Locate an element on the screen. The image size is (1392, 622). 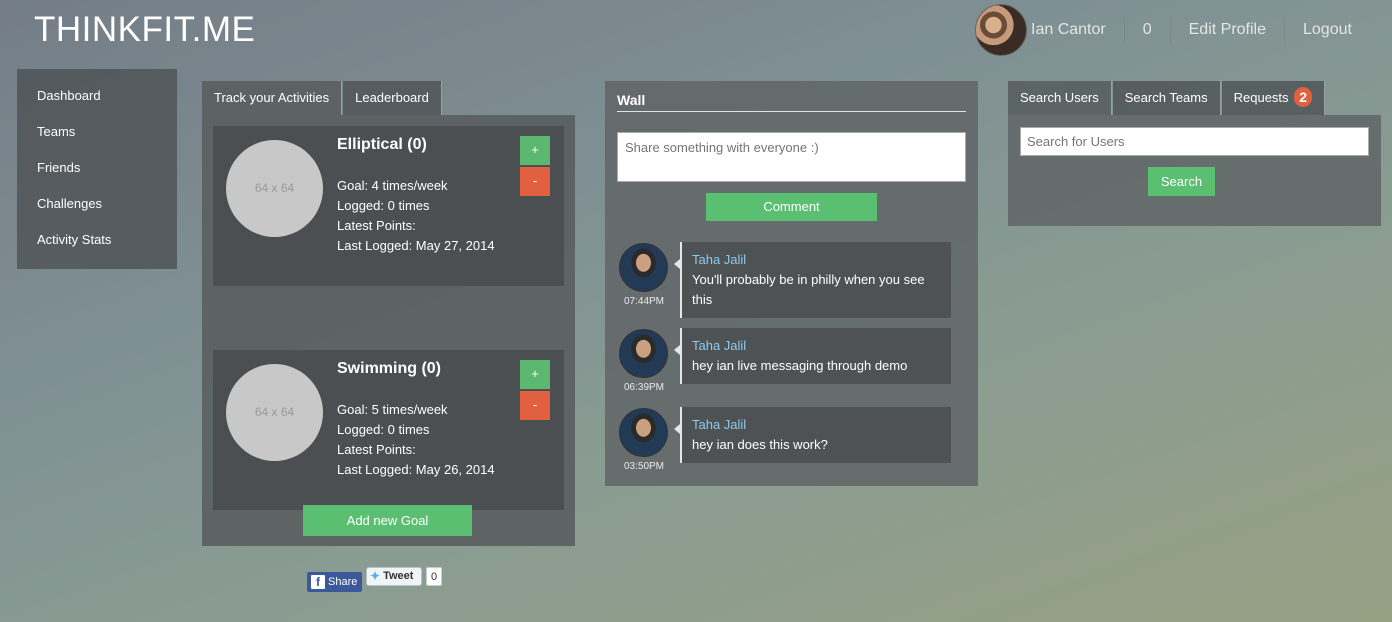
activity-title: Elliptical (0) is located at coordinates (382, 144).